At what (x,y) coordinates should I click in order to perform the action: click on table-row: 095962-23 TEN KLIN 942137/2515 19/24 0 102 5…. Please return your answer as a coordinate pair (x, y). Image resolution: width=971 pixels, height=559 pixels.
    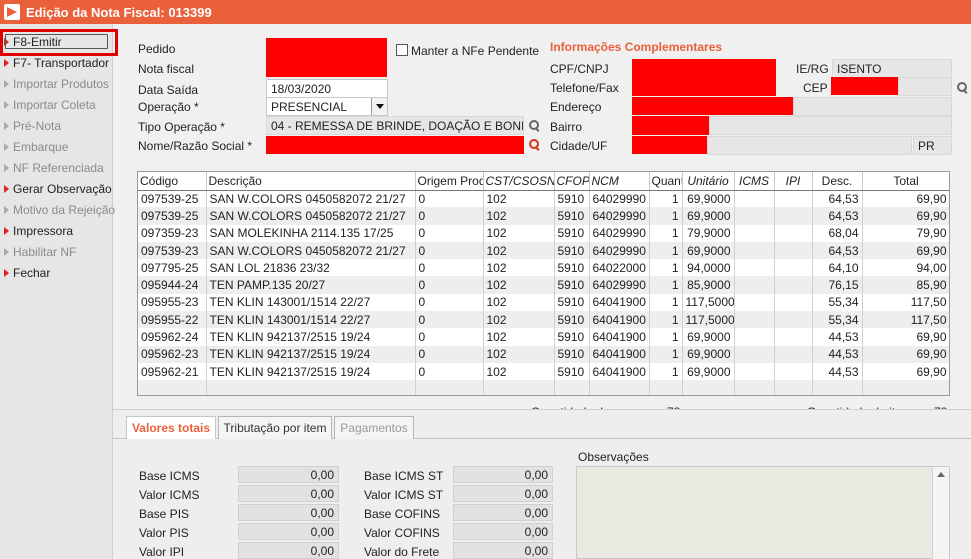
    Looking at the image, I should click on (543, 354).